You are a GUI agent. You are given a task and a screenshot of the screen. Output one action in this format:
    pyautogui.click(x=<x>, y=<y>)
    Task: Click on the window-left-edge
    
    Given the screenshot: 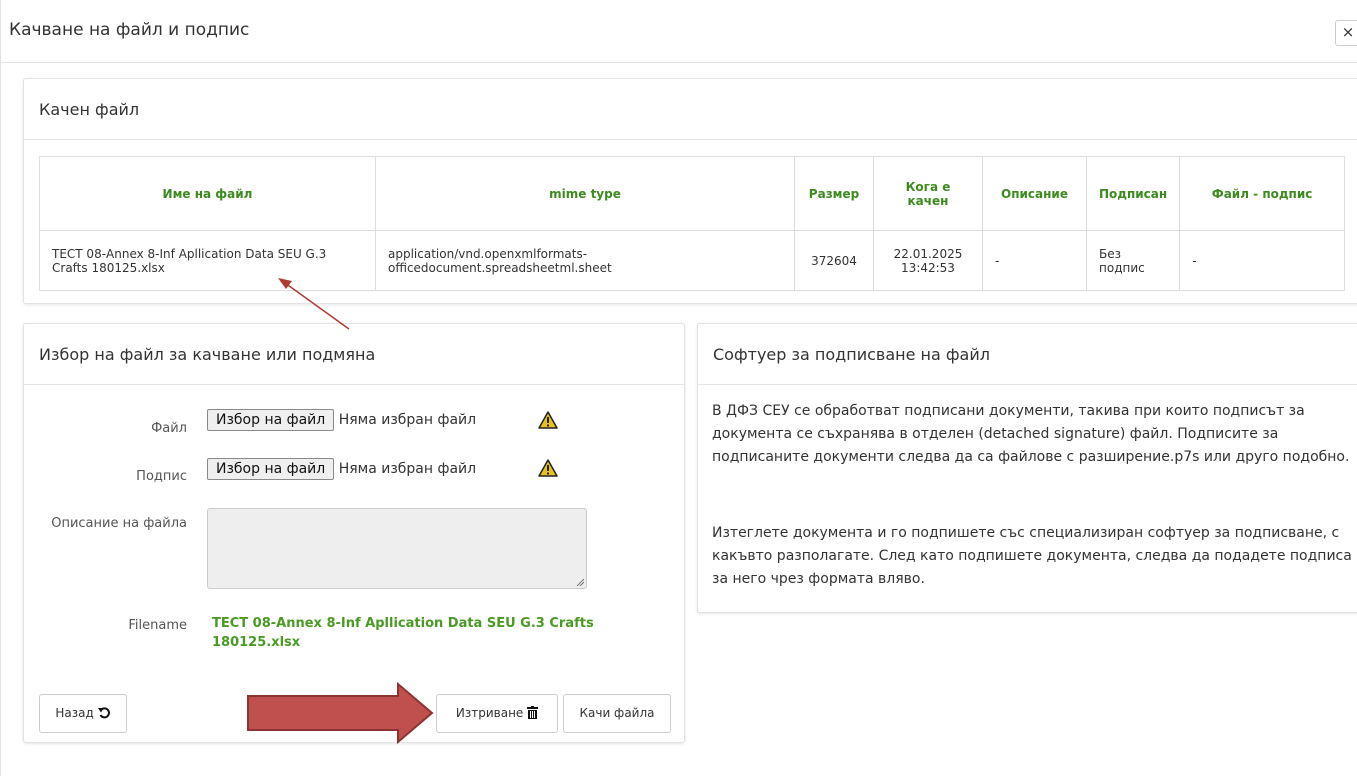 What is the action you would take?
    pyautogui.click(x=0, y=388)
    